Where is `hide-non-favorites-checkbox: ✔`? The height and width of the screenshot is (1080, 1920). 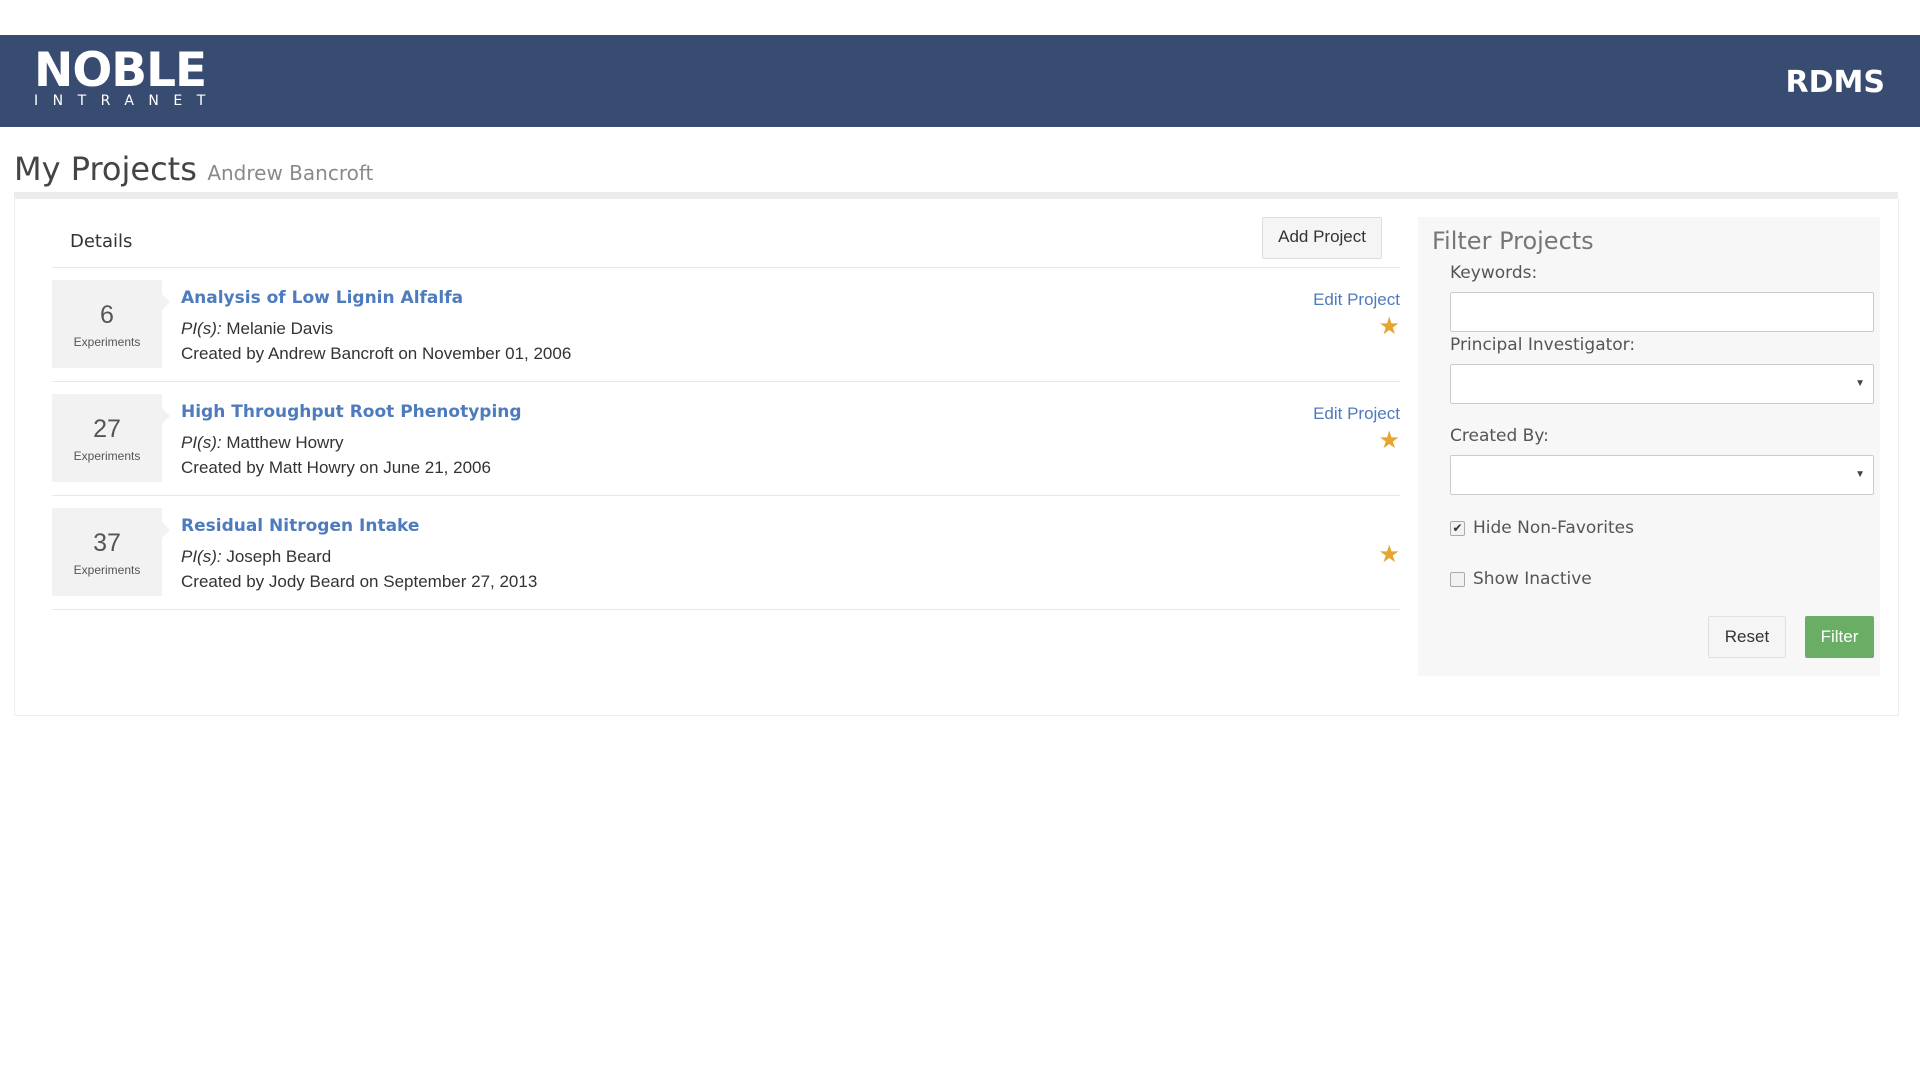 hide-non-favorites-checkbox: ✔ is located at coordinates (1457, 528).